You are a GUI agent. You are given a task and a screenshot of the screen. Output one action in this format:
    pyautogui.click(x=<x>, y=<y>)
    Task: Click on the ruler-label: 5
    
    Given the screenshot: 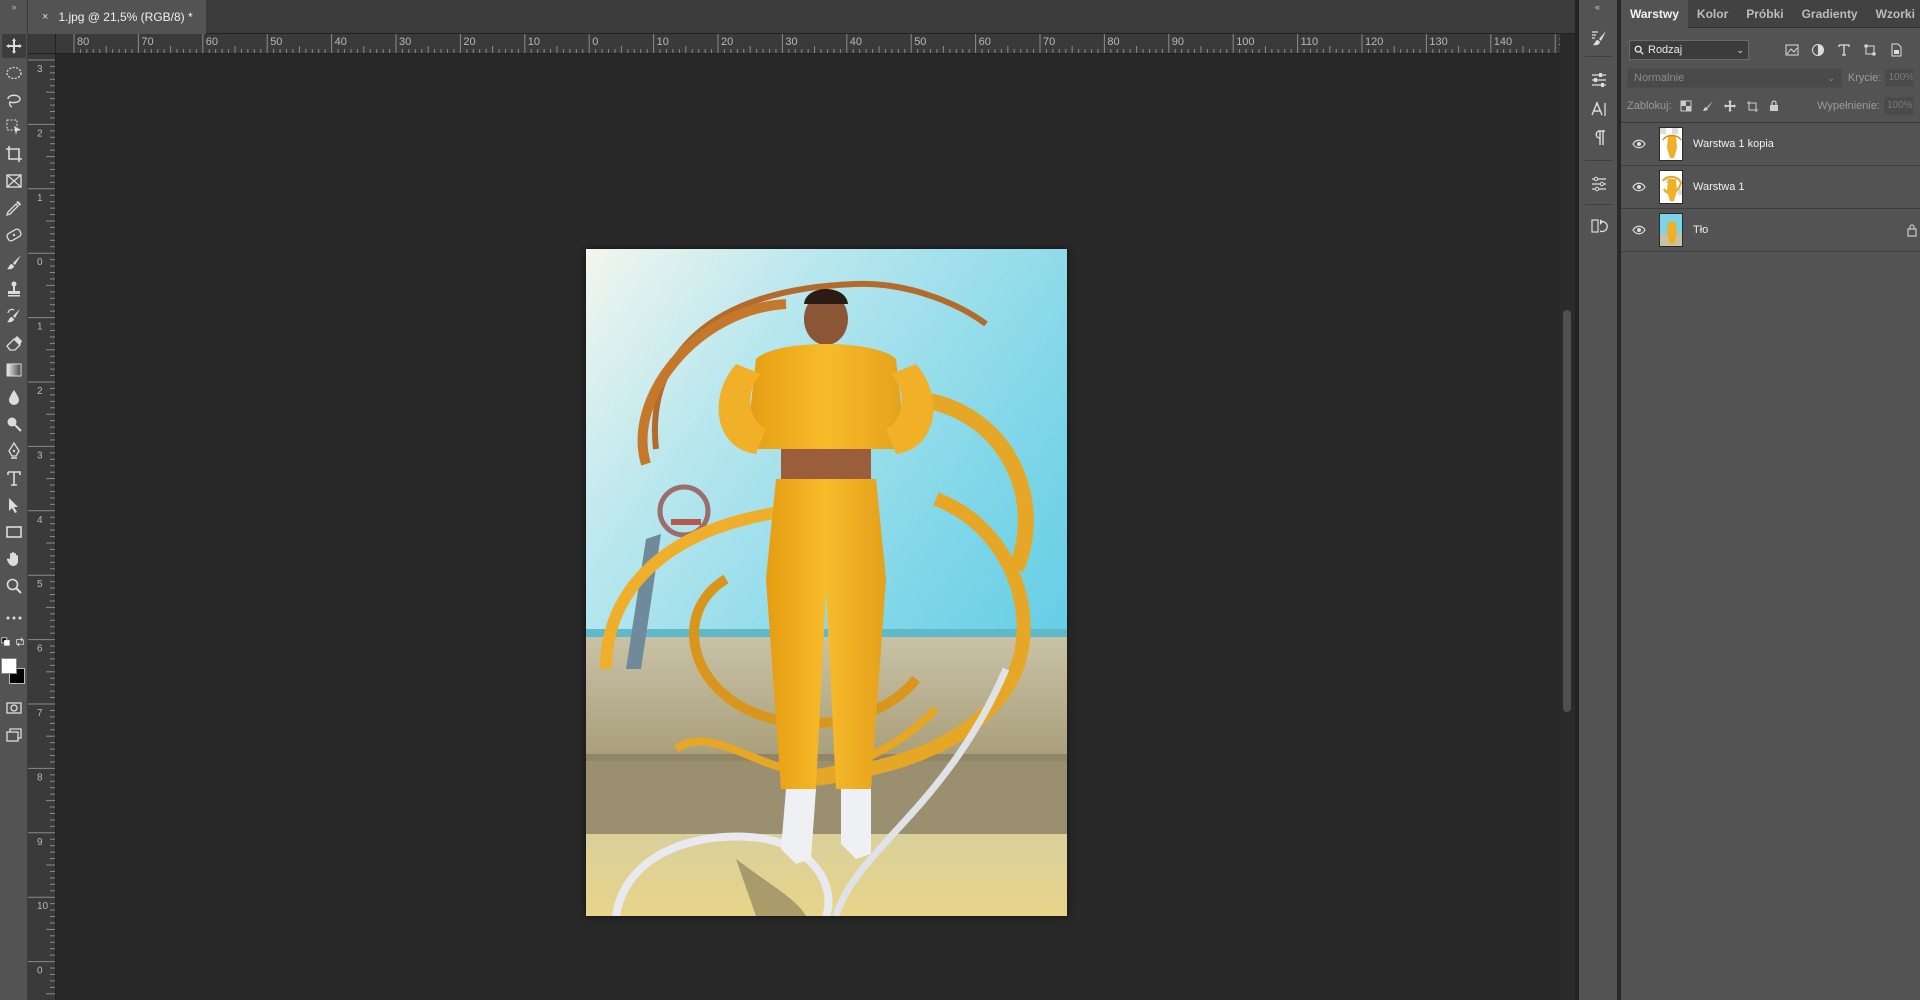 What is the action you would take?
    pyautogui.click(x=40, y=584)
    